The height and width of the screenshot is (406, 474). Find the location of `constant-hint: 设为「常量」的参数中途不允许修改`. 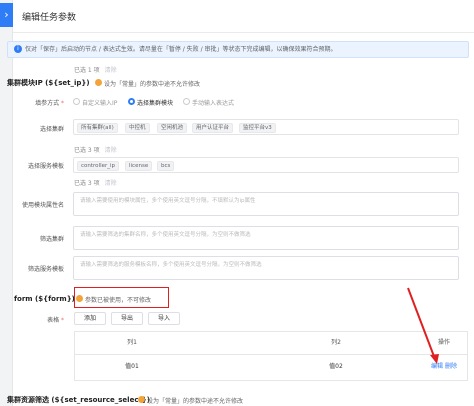

constant-hint: 设为「常量」的参数中途不允许修改 is located at coordinates (190, 400).